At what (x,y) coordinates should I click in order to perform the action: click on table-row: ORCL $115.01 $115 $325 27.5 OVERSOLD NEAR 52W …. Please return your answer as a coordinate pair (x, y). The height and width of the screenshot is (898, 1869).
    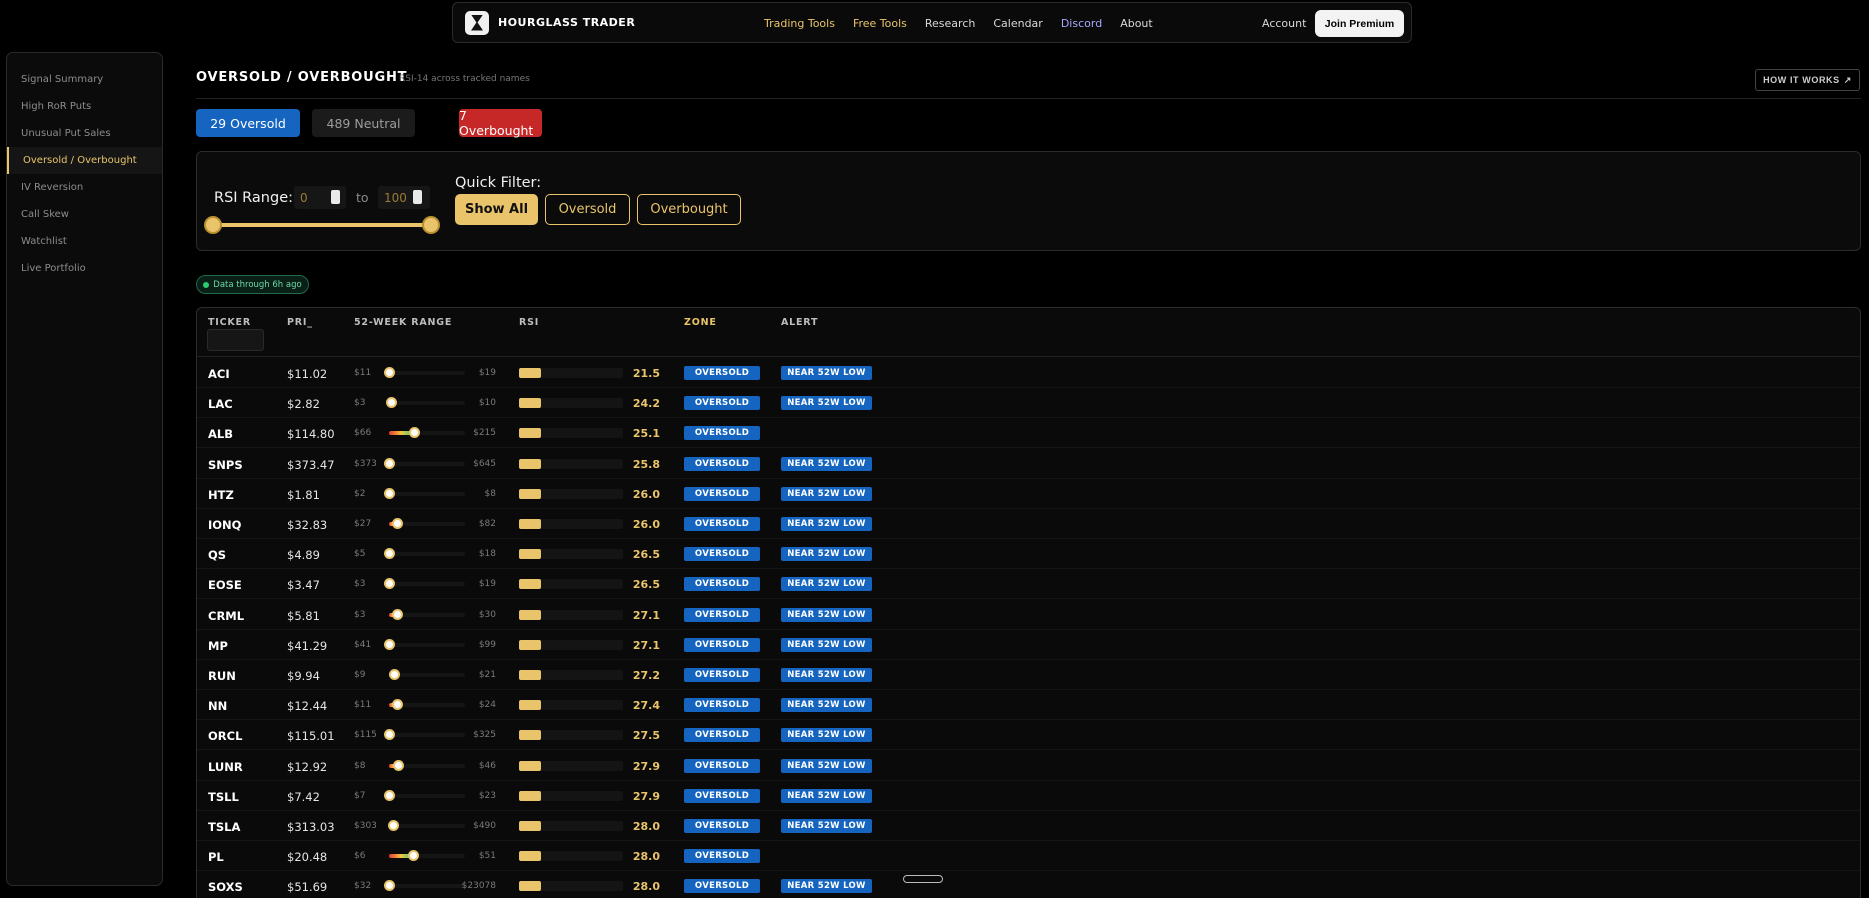
    Looking at the image, I should click on (1028, 735).